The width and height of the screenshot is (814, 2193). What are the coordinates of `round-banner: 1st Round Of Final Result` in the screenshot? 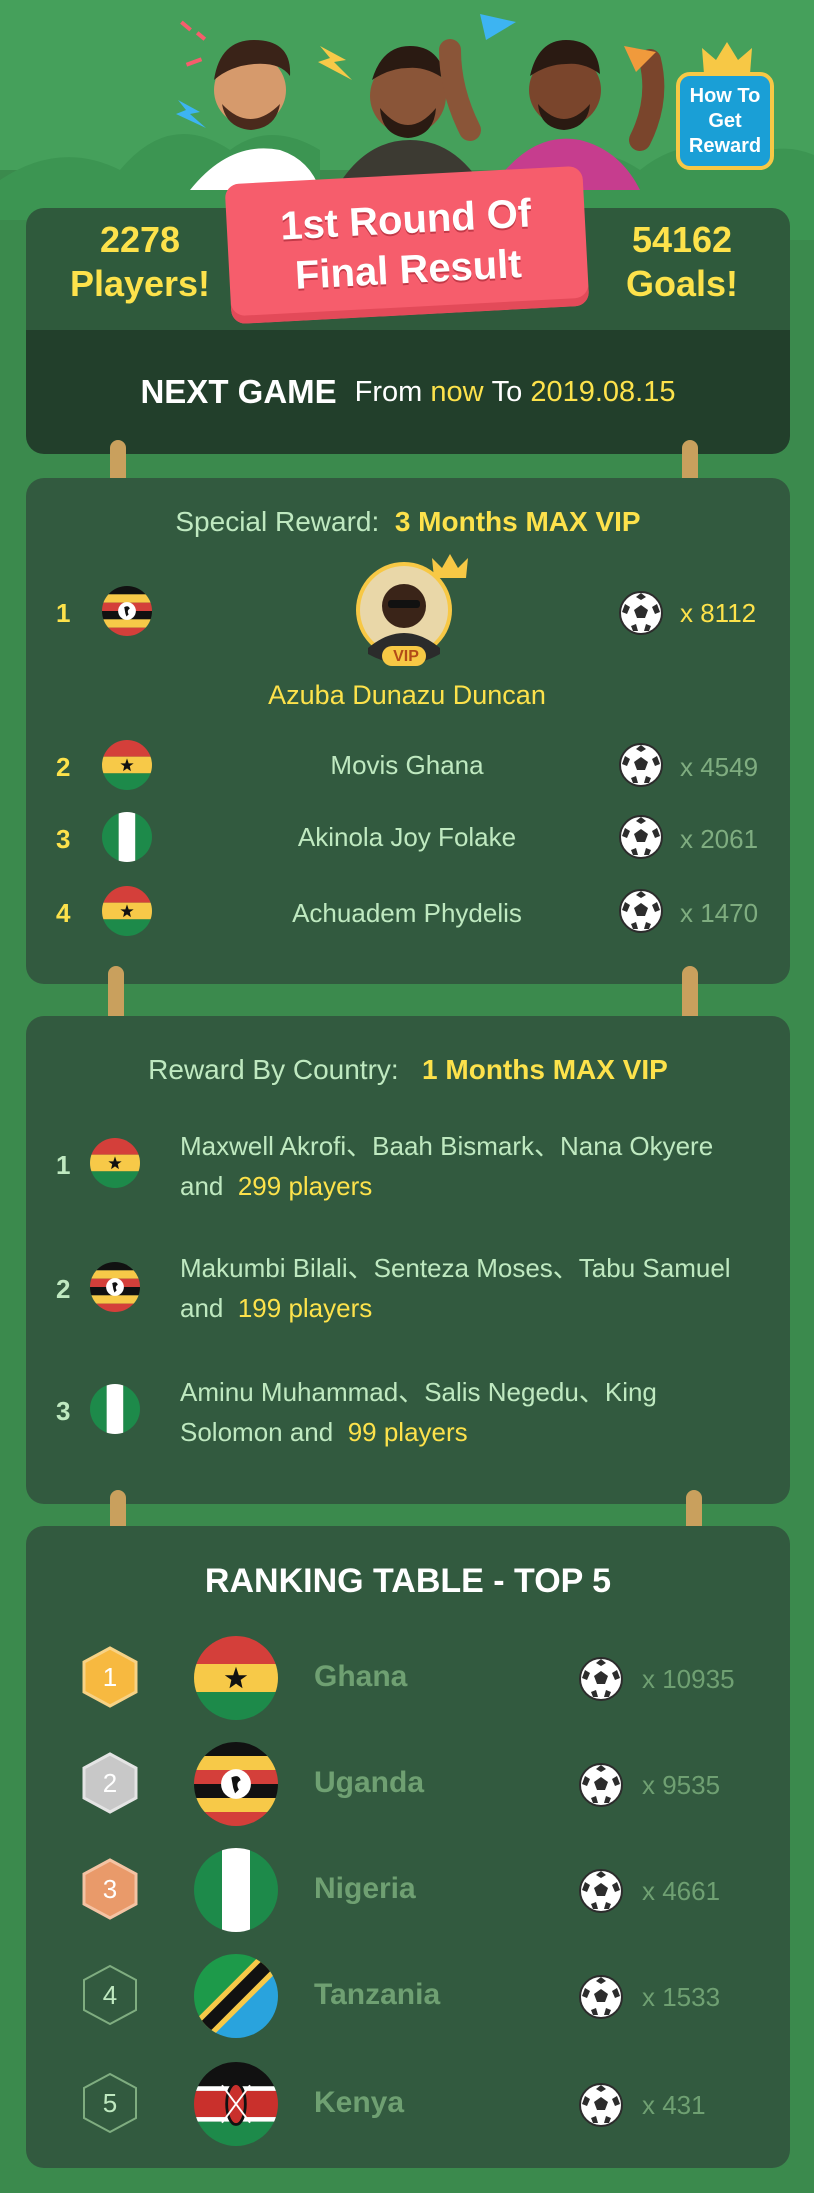 It's located at (407, 245).